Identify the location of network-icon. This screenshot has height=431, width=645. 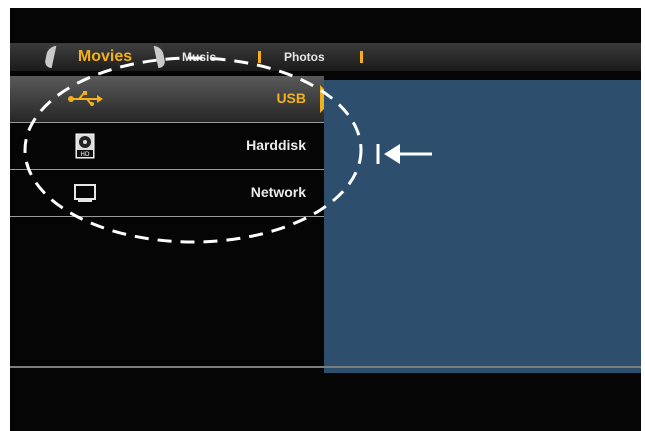
(85, 193).